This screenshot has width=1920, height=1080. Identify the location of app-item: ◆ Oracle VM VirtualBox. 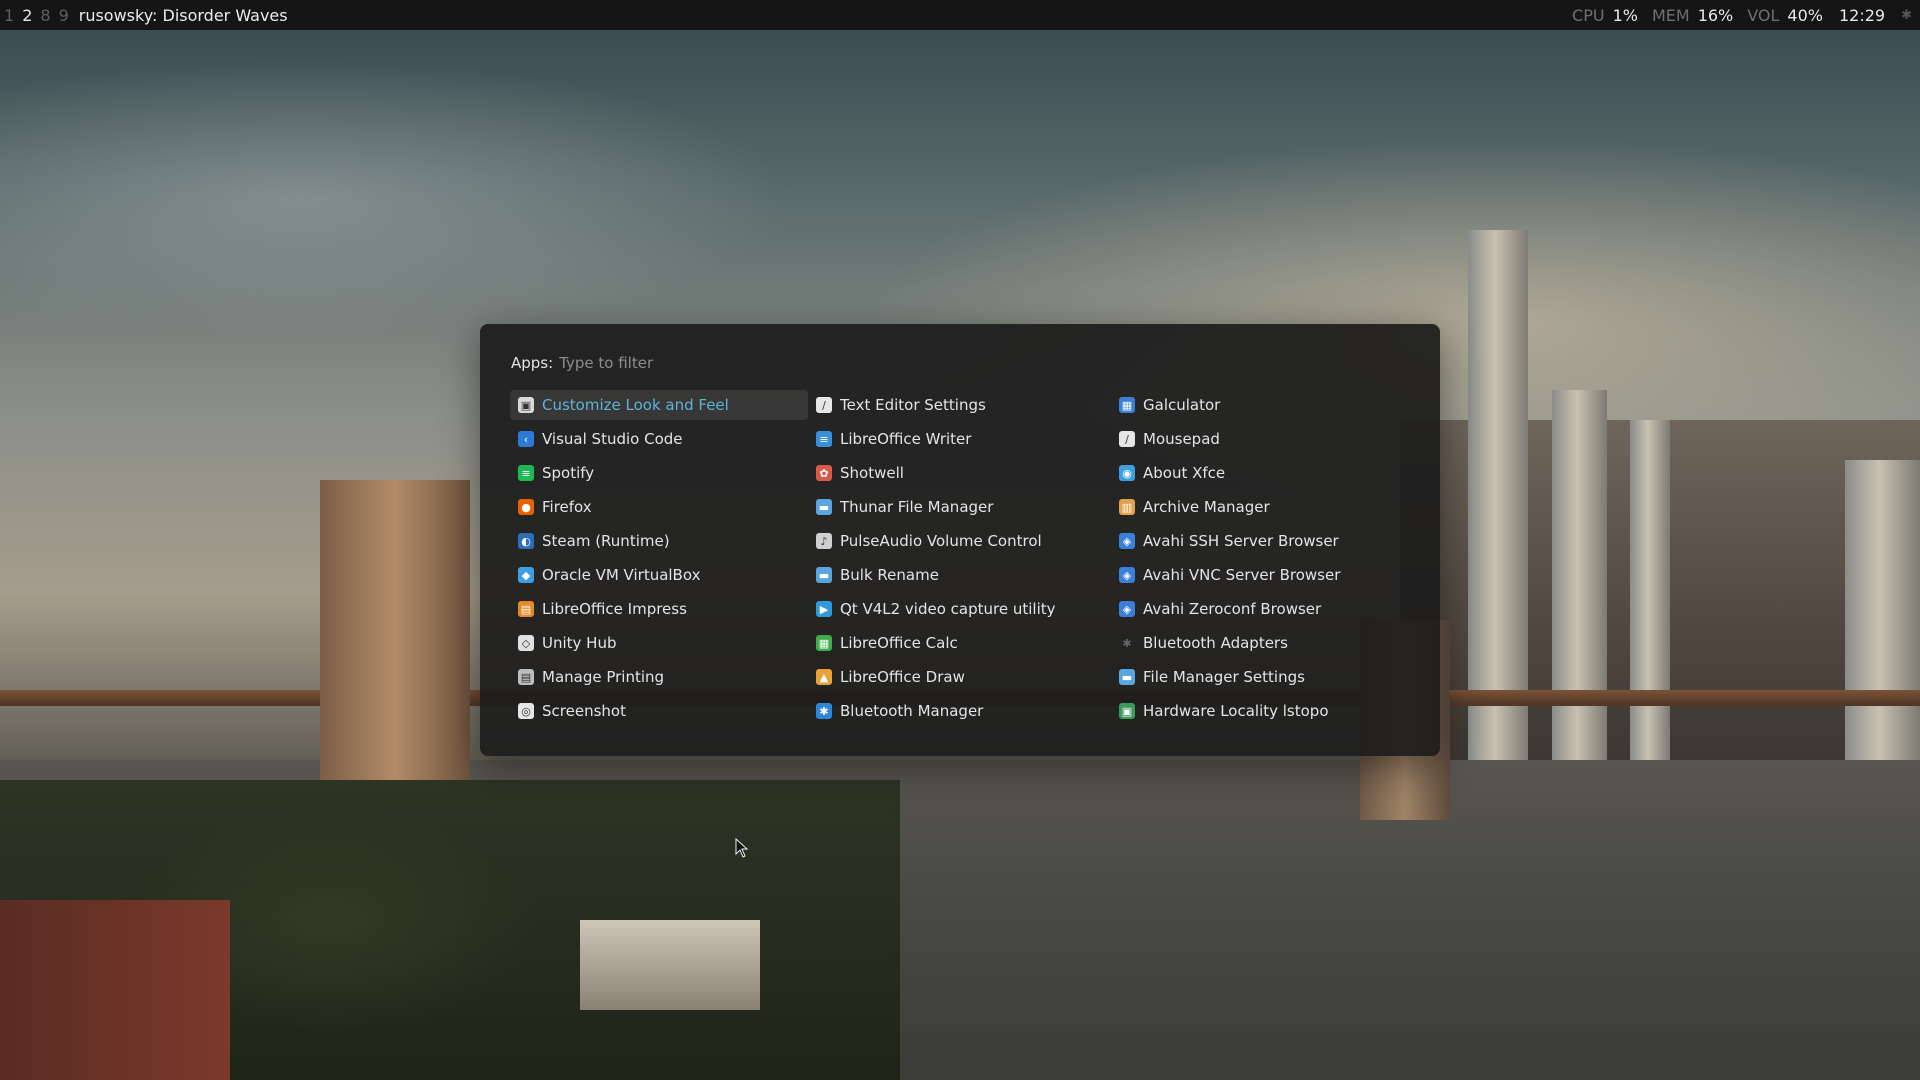
(659, 575).